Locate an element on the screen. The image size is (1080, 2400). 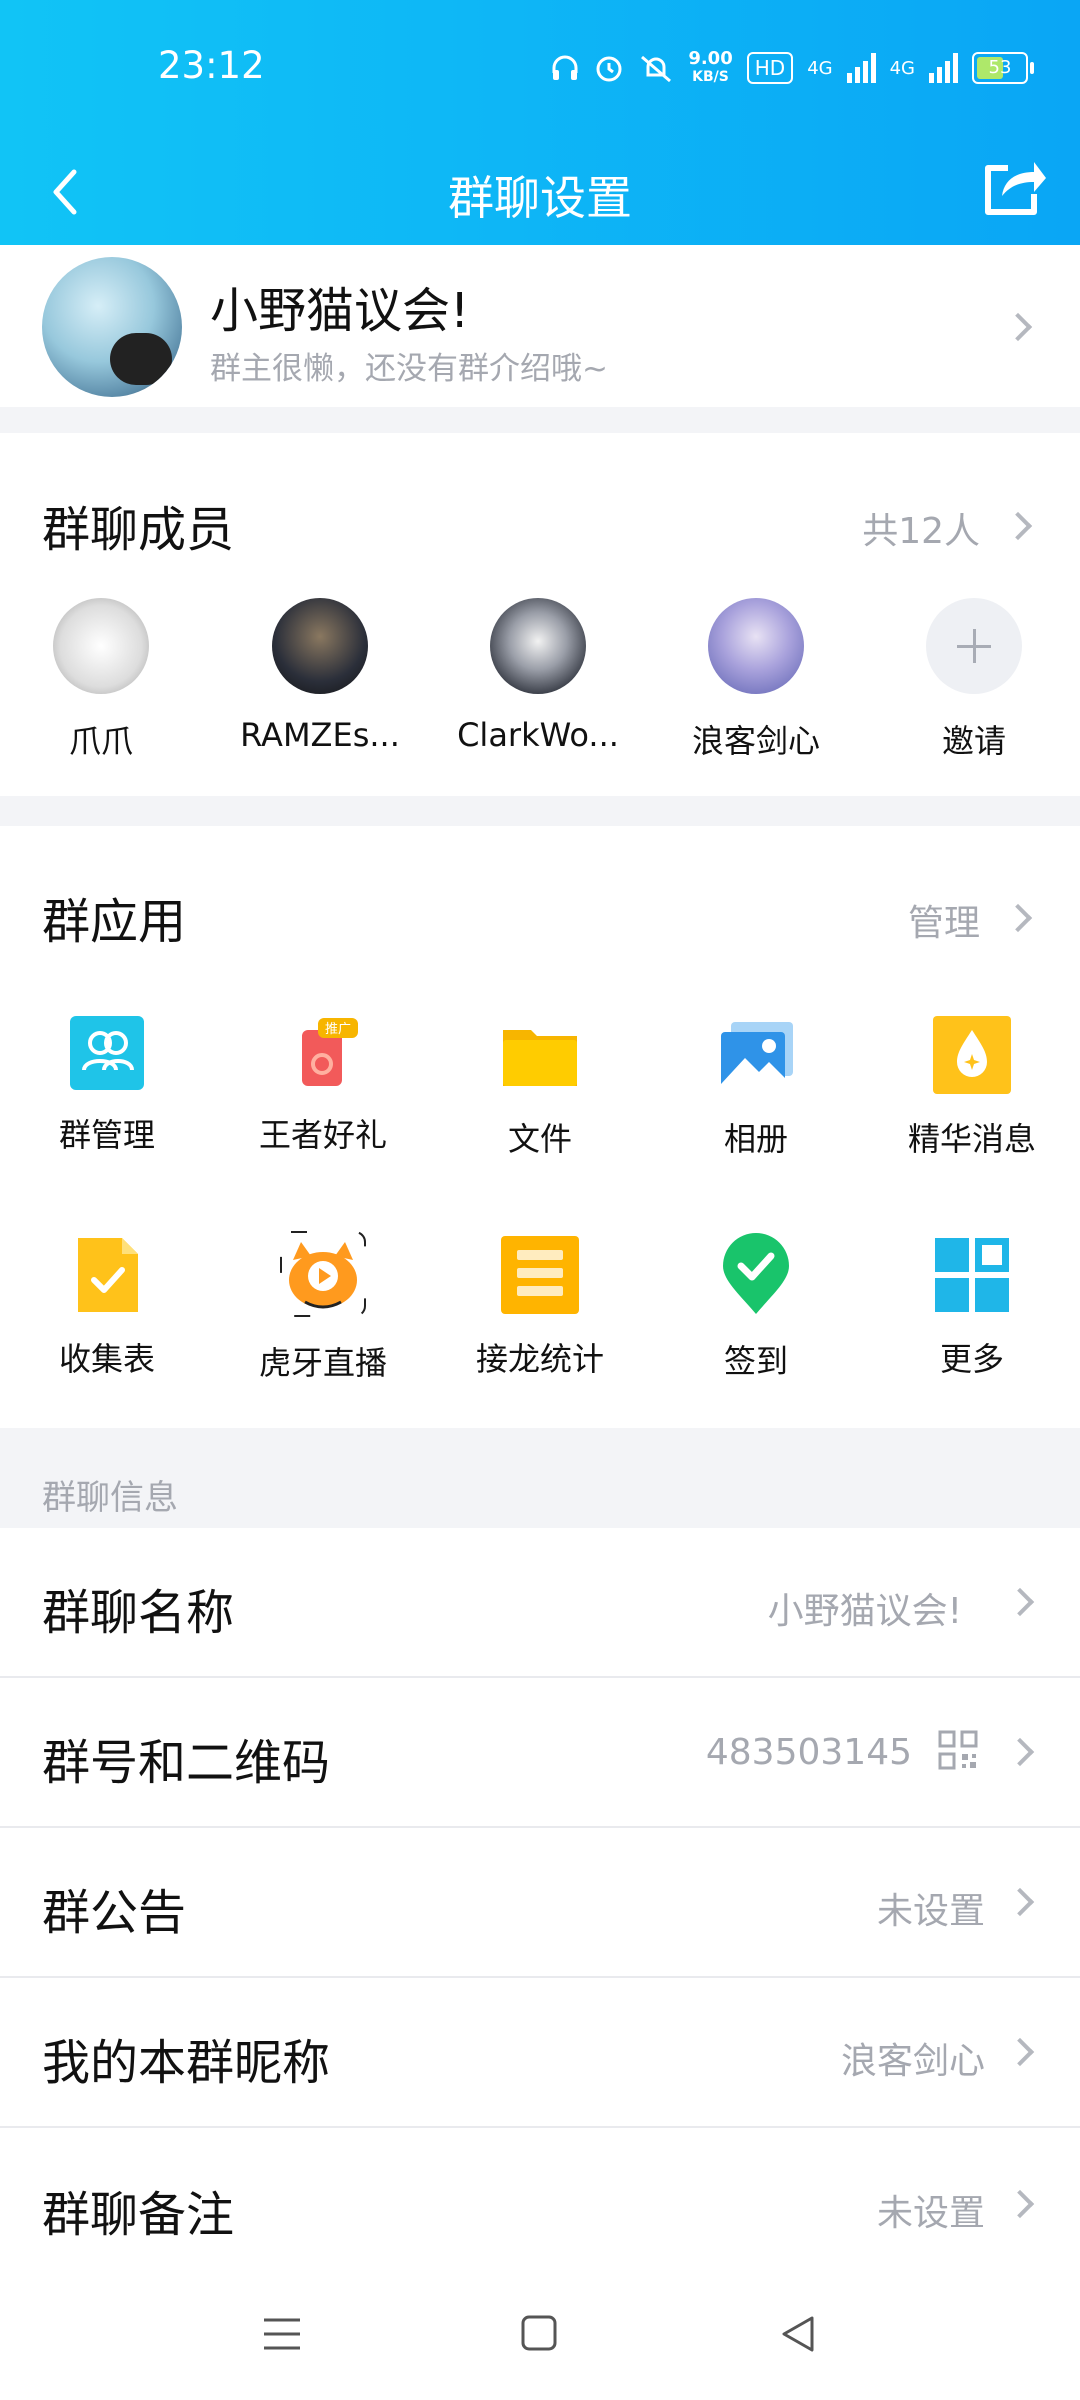
app-essence: 精华消息 is located at coordinates (972, 1088).